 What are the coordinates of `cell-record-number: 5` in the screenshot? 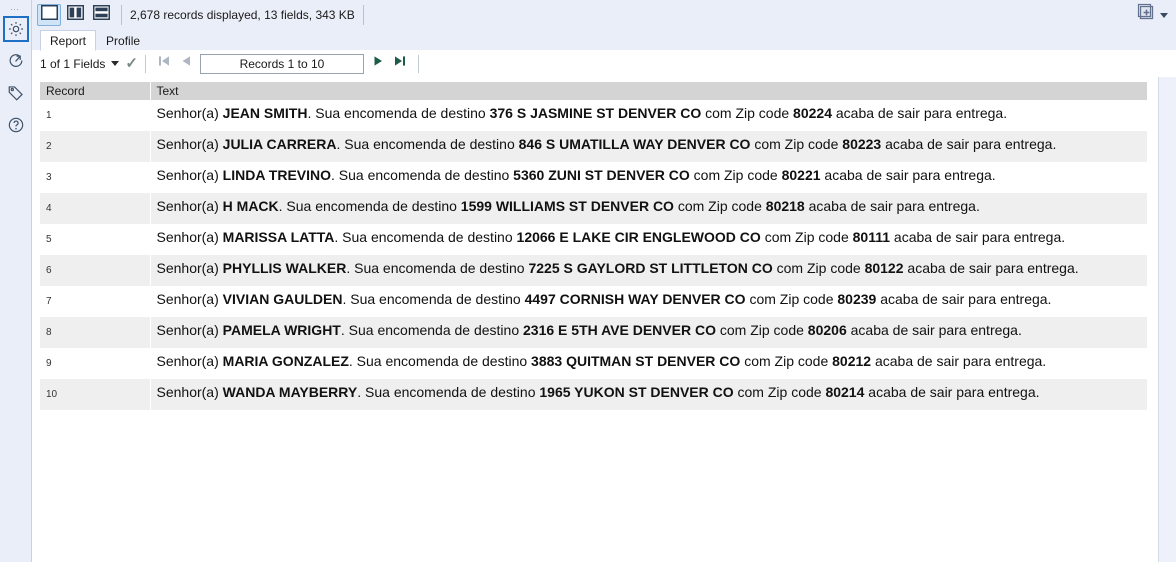 It's located at (95, 239).